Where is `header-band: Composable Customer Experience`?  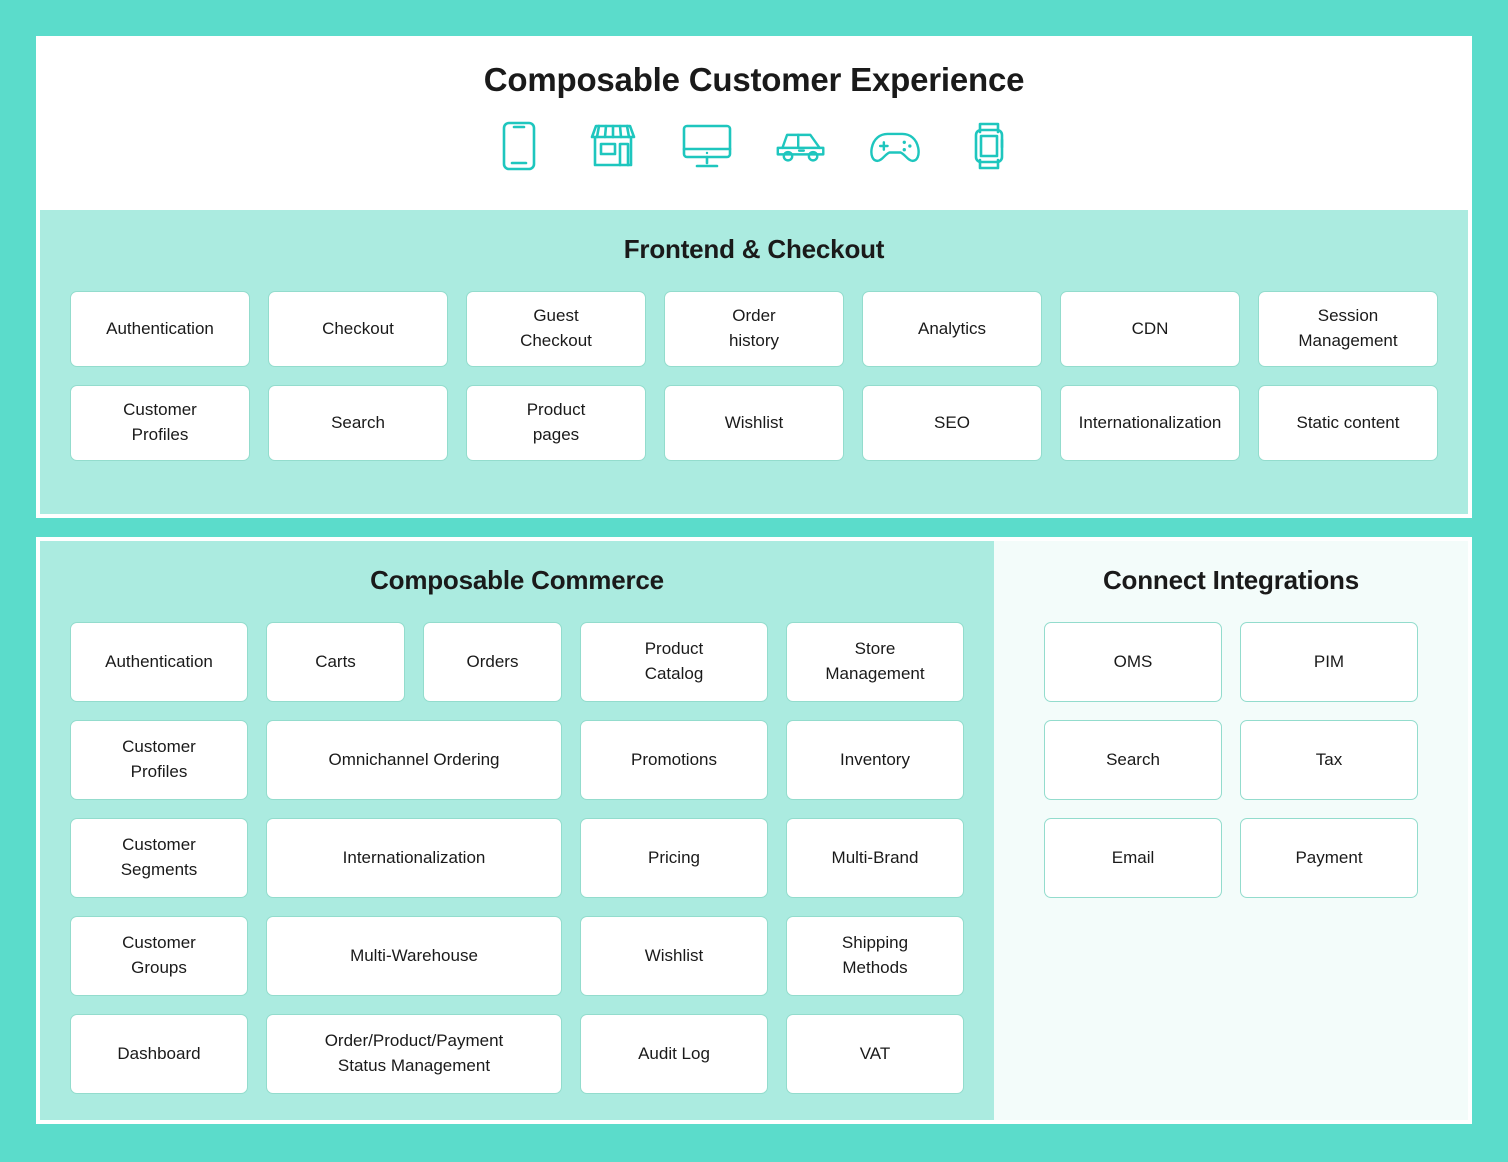
header-band: Composable Customer Experience is located at coordinates (754, 123).